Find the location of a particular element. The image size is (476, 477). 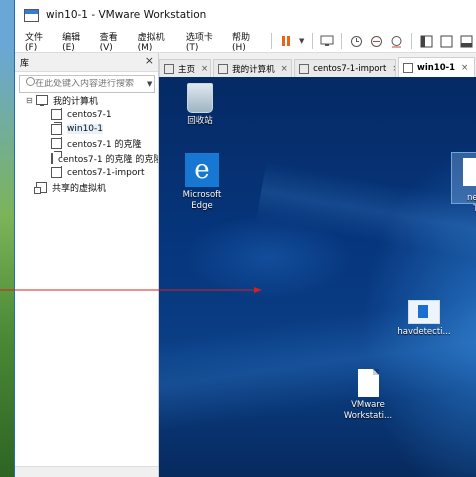

tree-item-label: win10-1 is located at coordinates (85, 129).